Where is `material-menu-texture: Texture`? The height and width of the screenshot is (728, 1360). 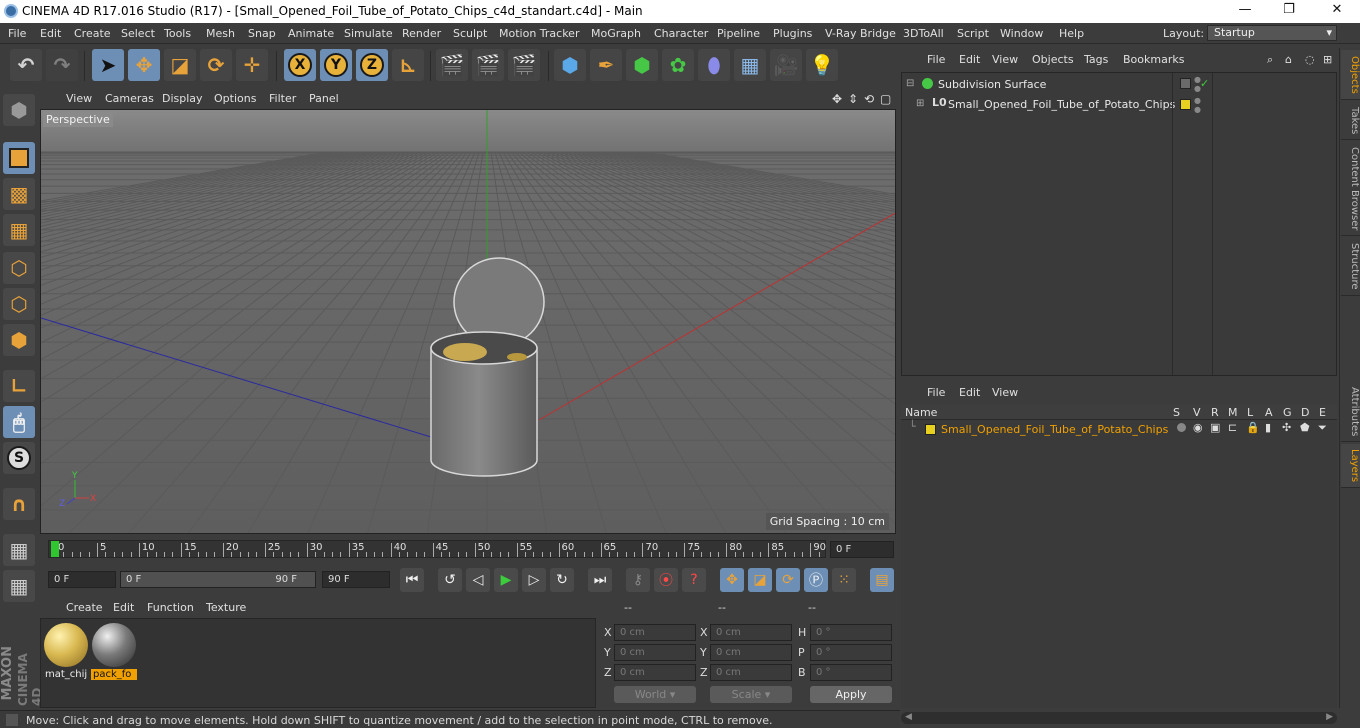
material-menu-texture: Texture is located at coordinates (226, 607).